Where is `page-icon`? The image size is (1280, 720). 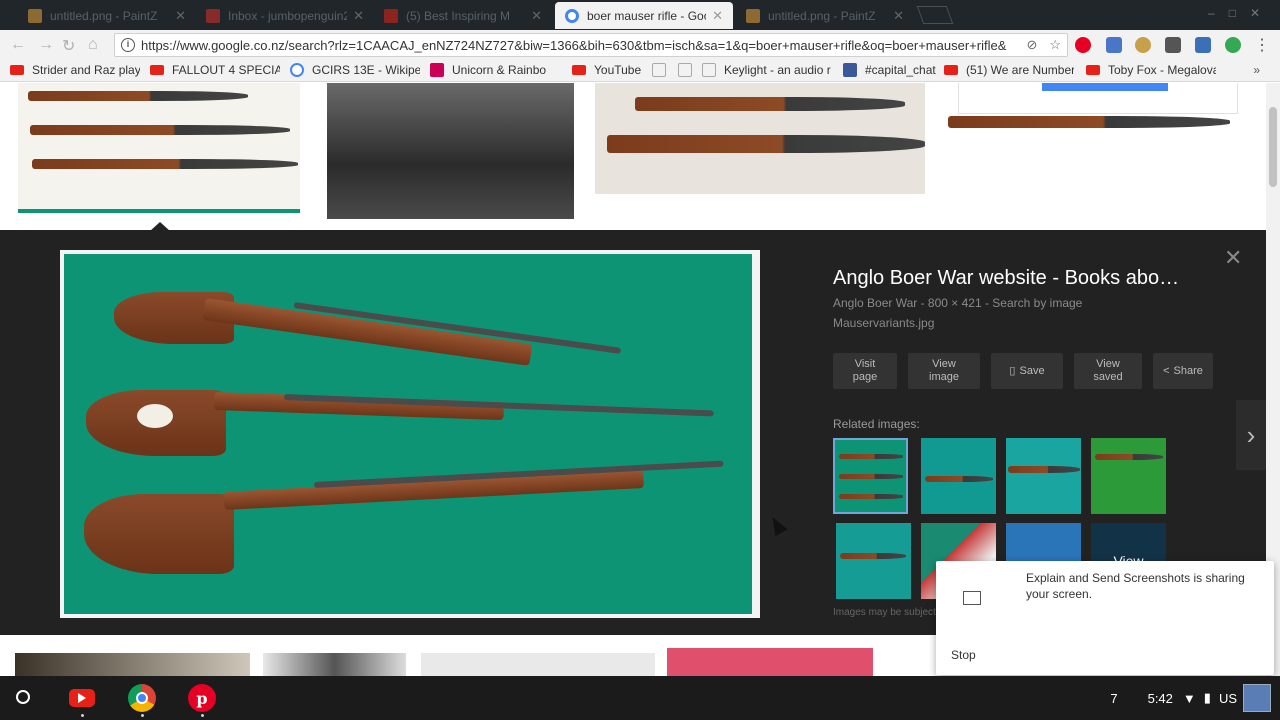
page-icon is located at coordinates (659, 70).